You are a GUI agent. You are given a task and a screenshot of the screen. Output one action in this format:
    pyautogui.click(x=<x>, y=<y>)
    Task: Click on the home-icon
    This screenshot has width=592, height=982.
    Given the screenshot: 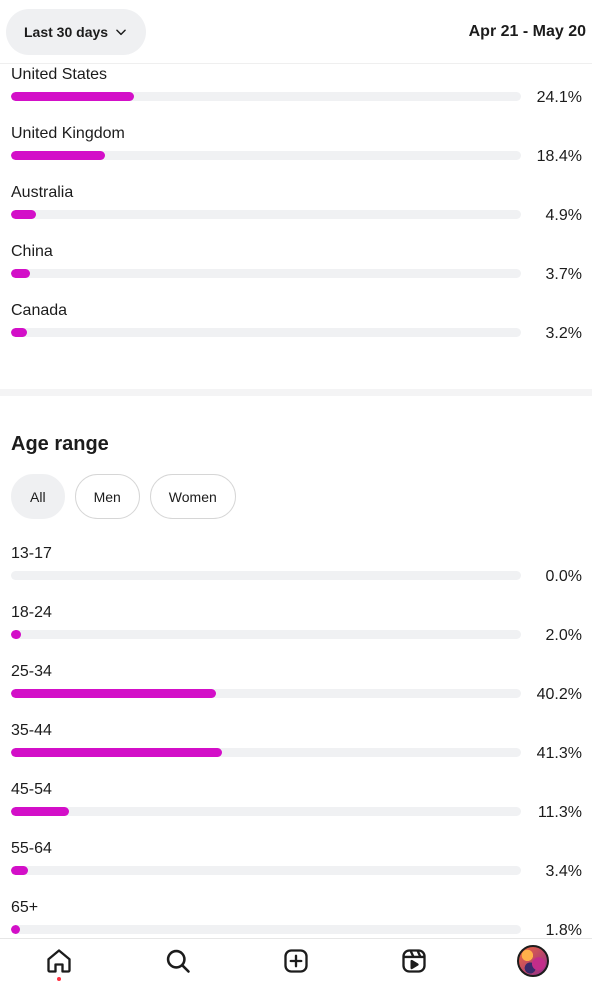 What is the action you would take?
    pyautogui.click(x=59, y=960)
    